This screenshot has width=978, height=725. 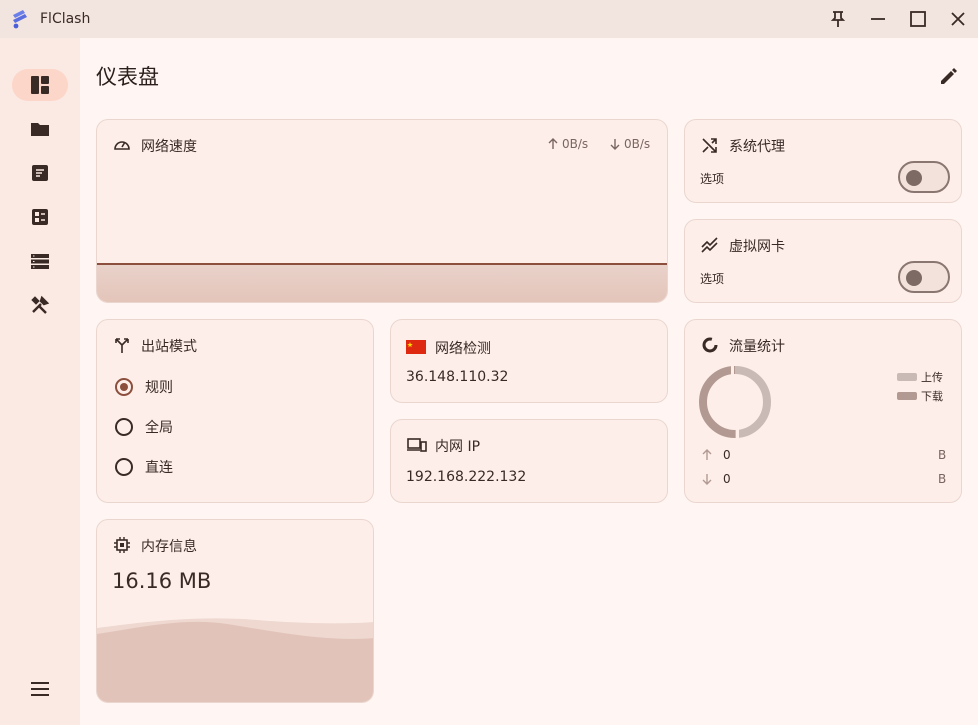 What do you see at coordinates (382, 211) in the screenshot?
I see `network-speed-card: 网络速度 0B/s 0B/s` at bounding box center [382, 211].